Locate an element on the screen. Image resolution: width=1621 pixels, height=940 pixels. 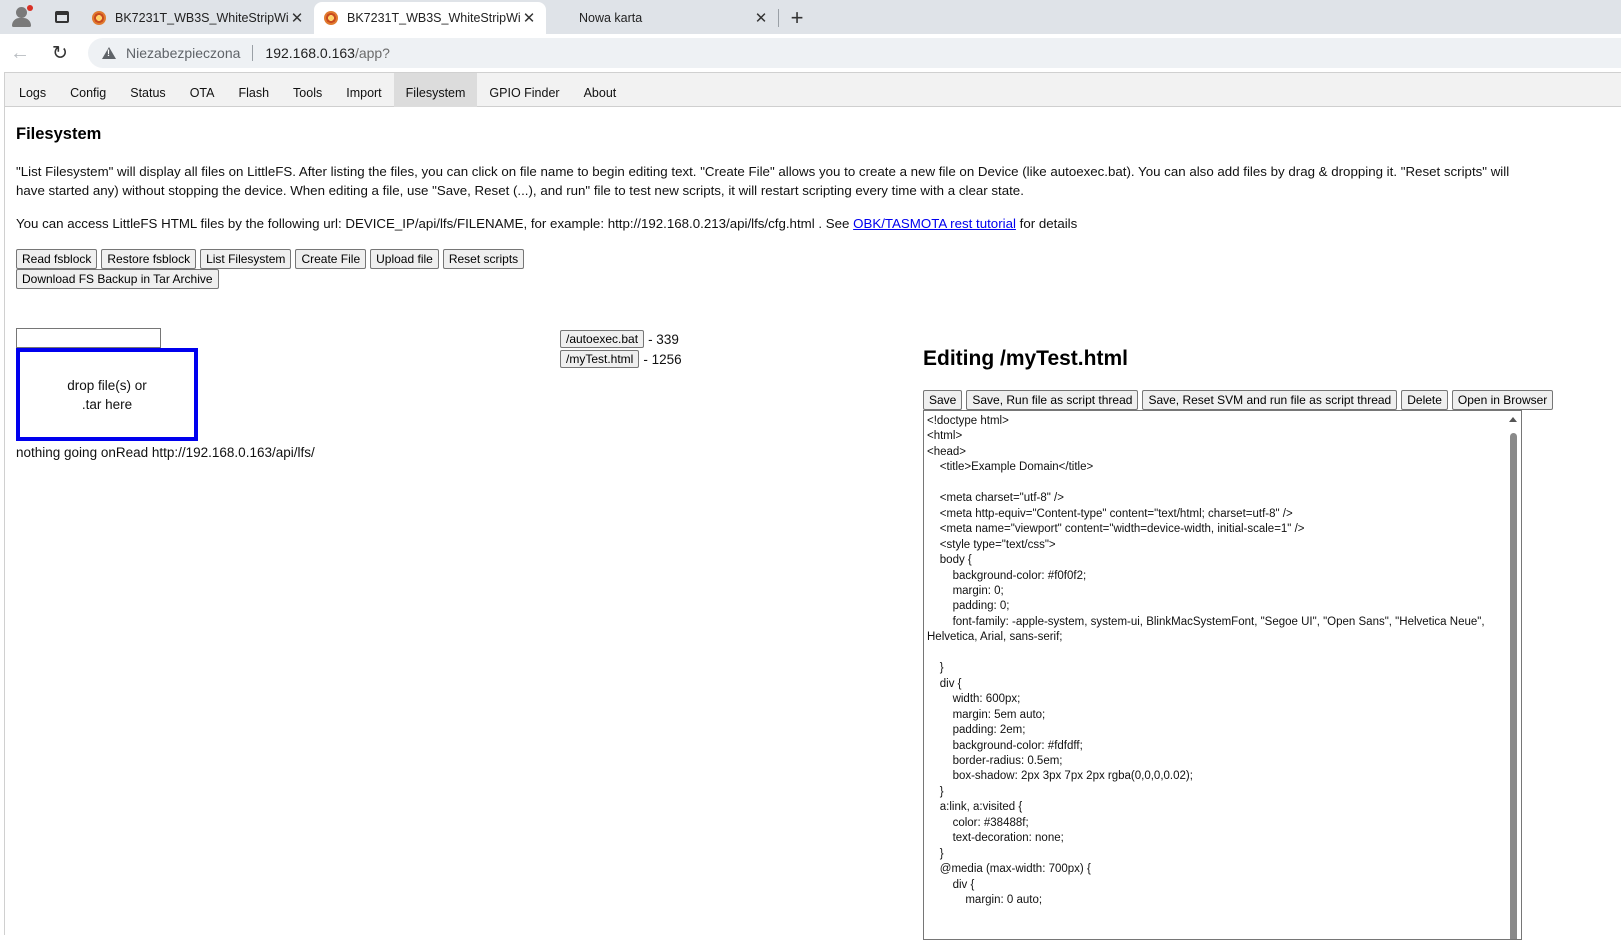
list-item: /autoexec.bat - 339 is located at coordinates (621, 339).